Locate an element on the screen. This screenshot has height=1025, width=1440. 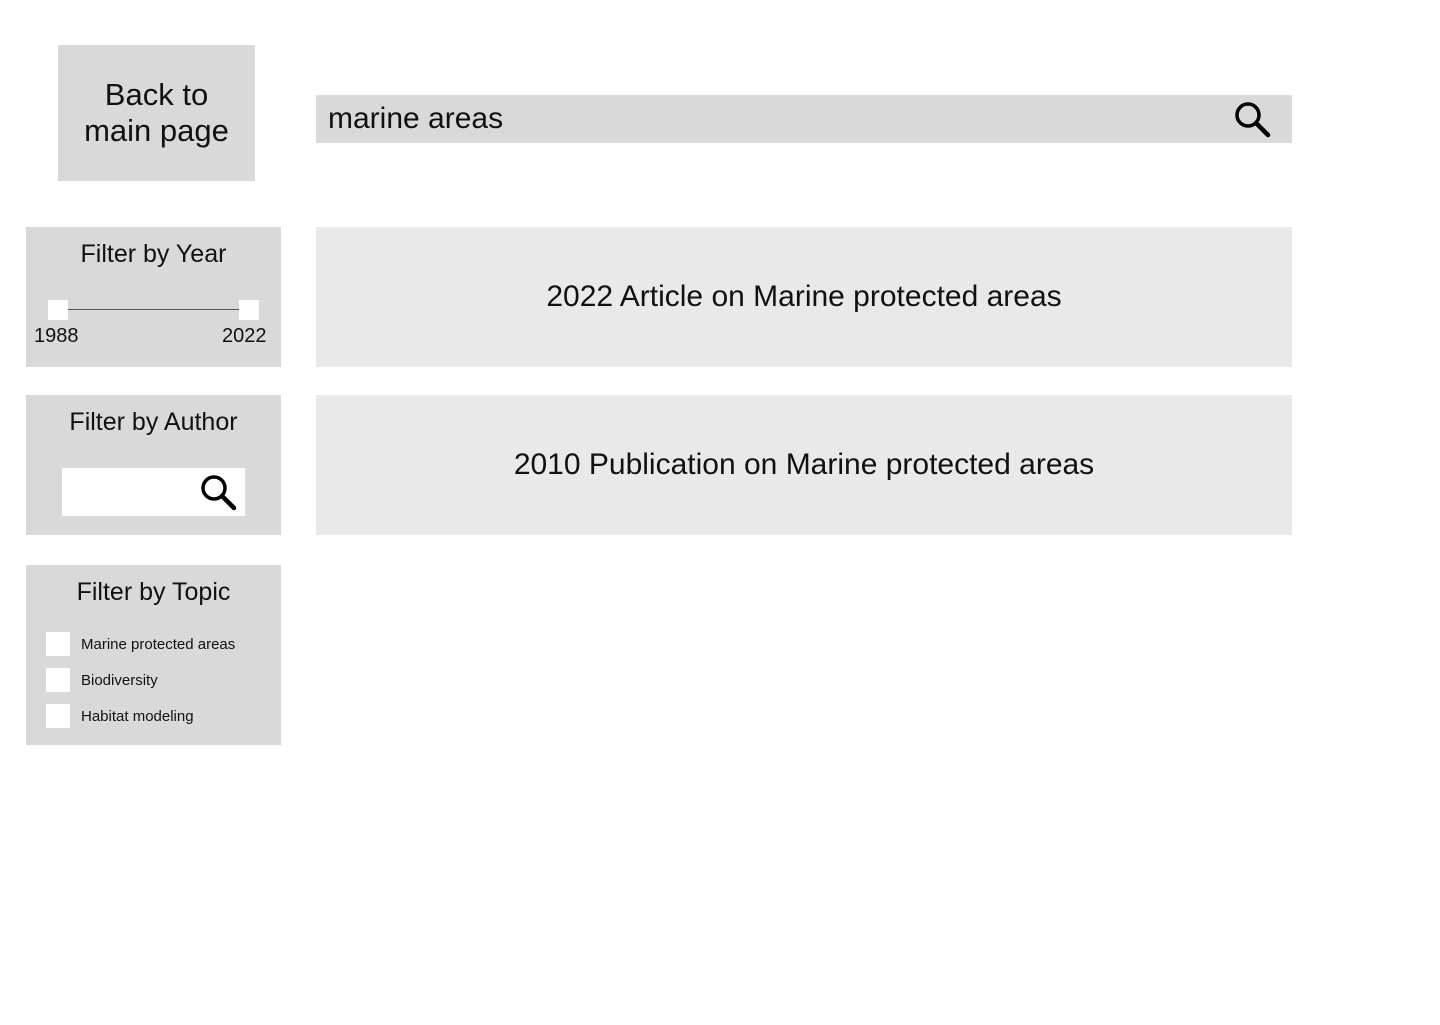
topic-label: Biodiversity is located at coordinates (119, 680).